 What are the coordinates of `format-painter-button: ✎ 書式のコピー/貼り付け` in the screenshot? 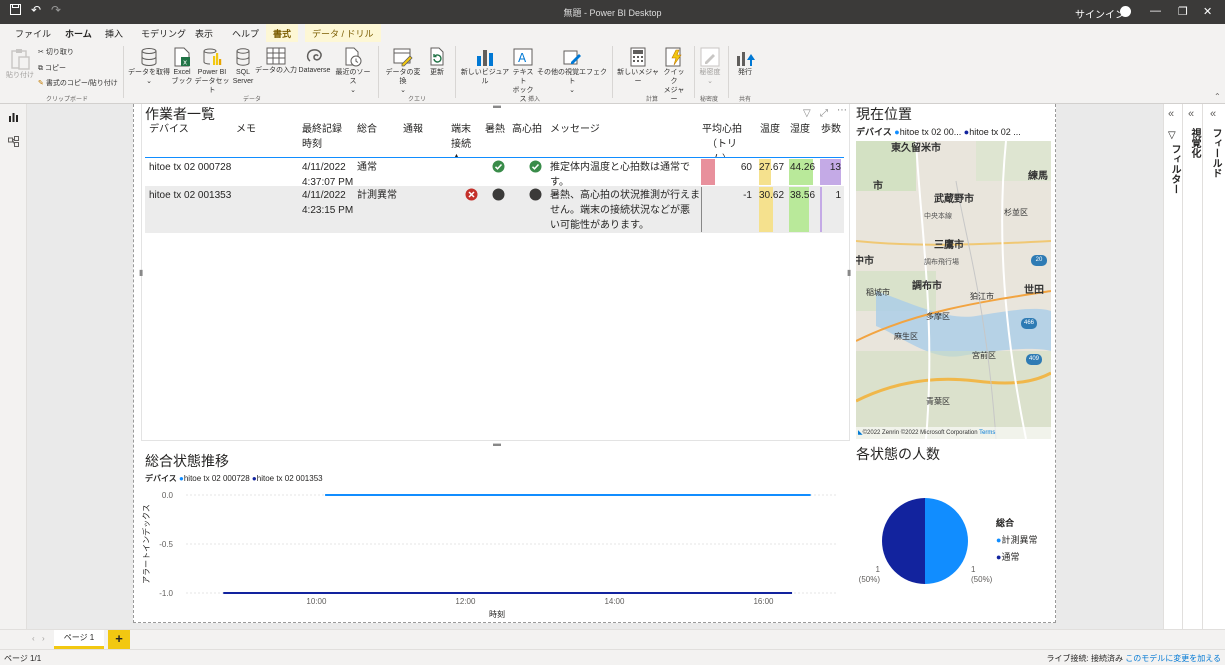 It's located at (78, 83).